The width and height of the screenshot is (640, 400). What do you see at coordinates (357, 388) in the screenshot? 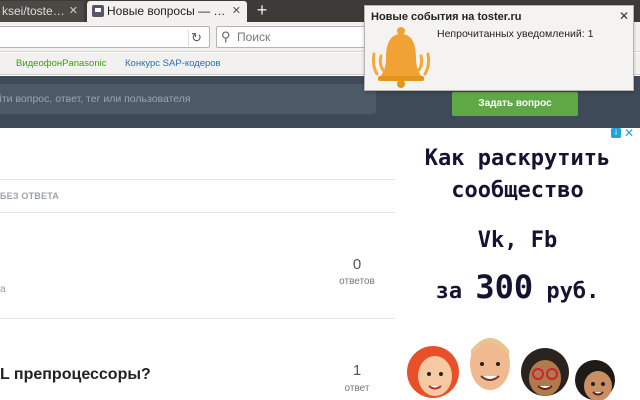
I see `answer-count-label: ответ` at bounding box center [357, 388].